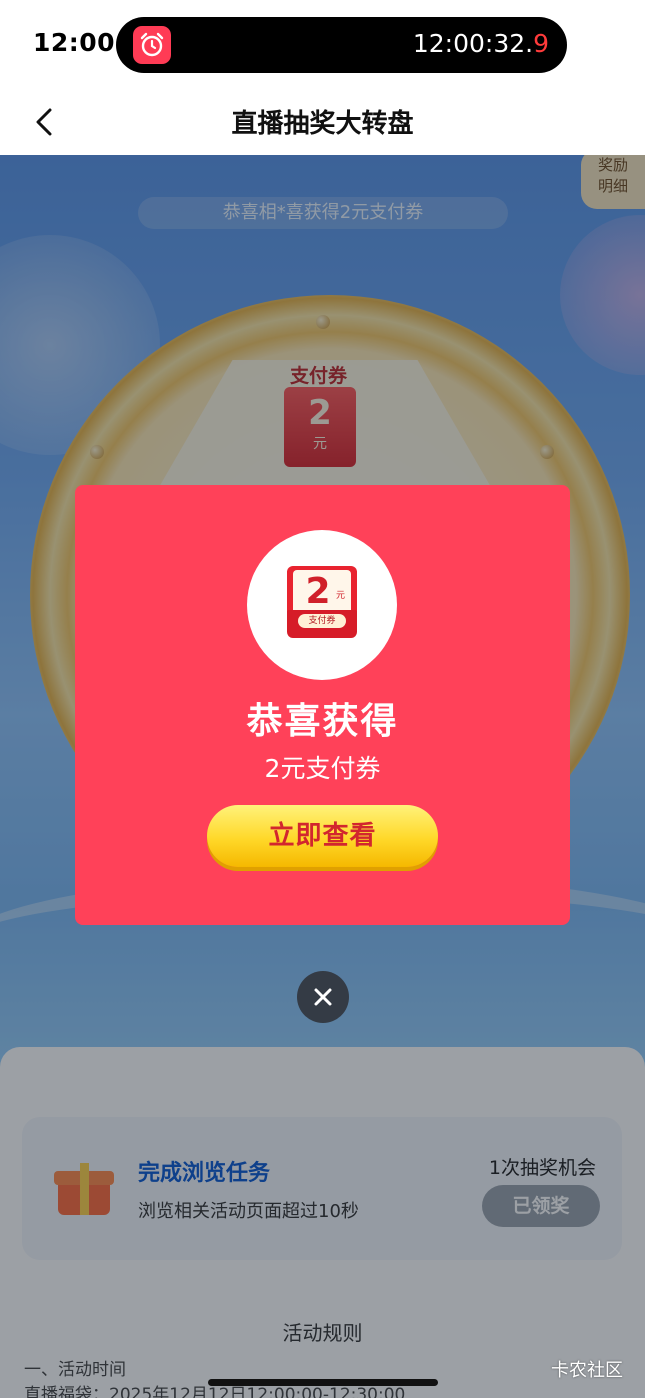 The height and width of the screenshot is (1398, 645). I want to click on modal-subtitle: 2元支付券, so click(322, 768).